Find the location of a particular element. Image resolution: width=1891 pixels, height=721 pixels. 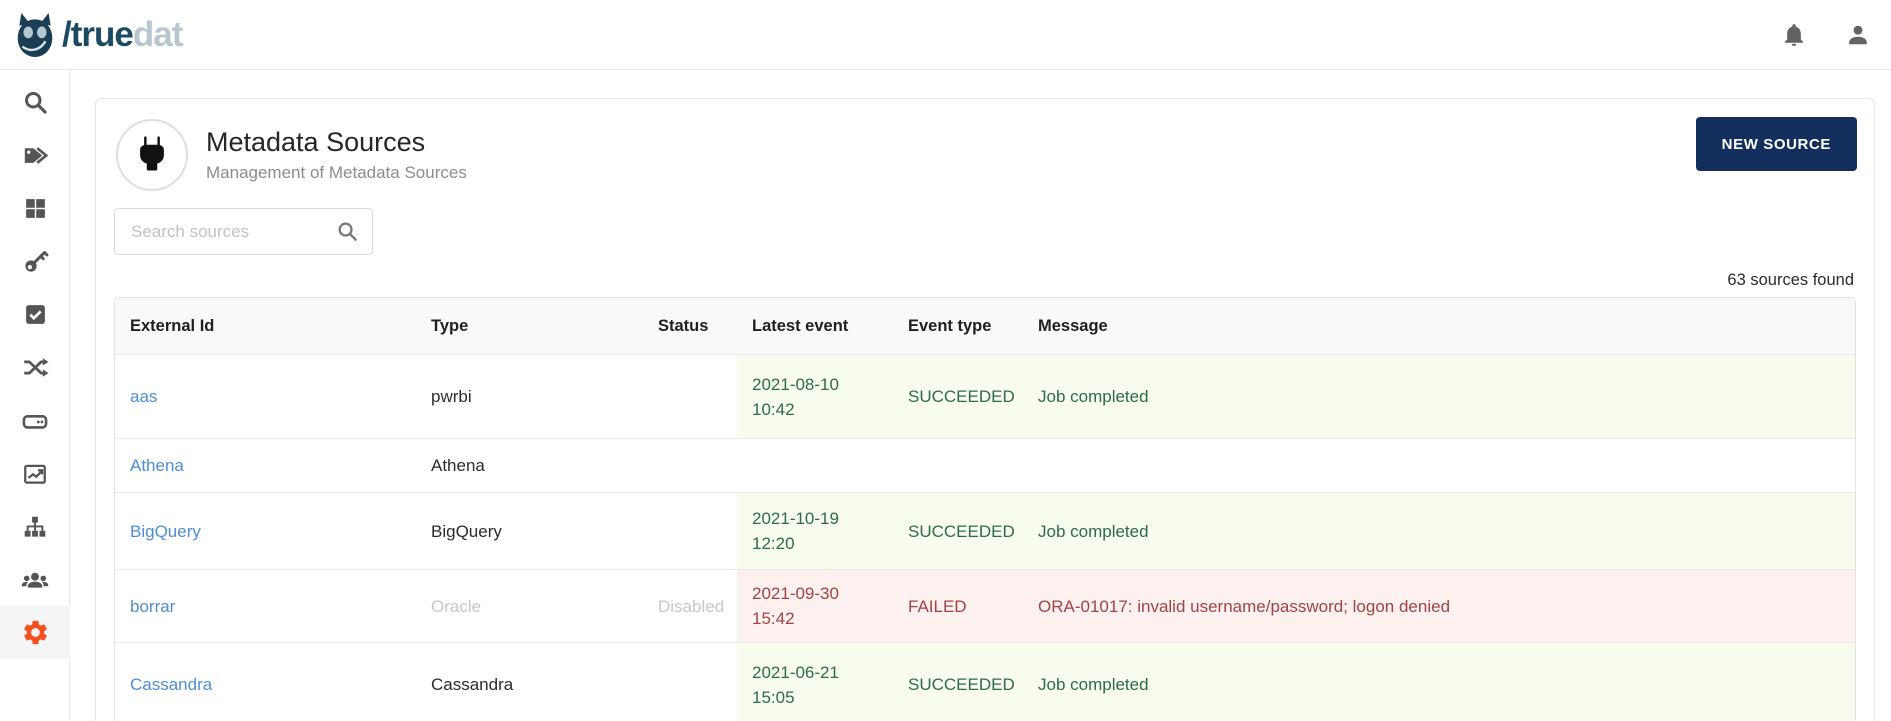

tags-icon is located at coordinates (35, 155).